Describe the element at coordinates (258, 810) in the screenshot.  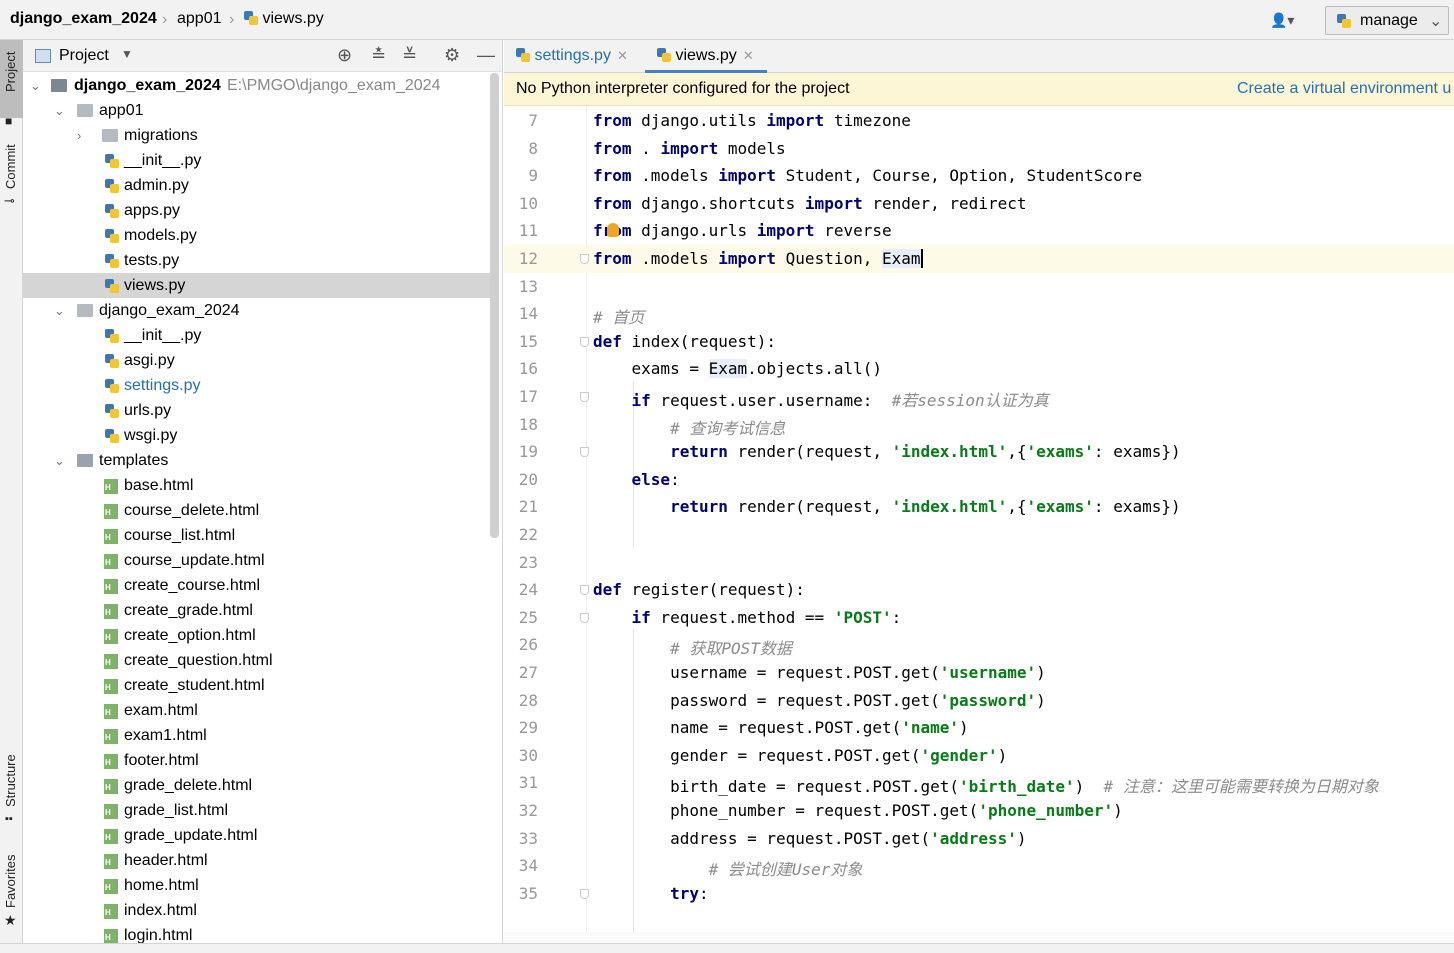
I see `tree-item: grade_list.html` at that location.